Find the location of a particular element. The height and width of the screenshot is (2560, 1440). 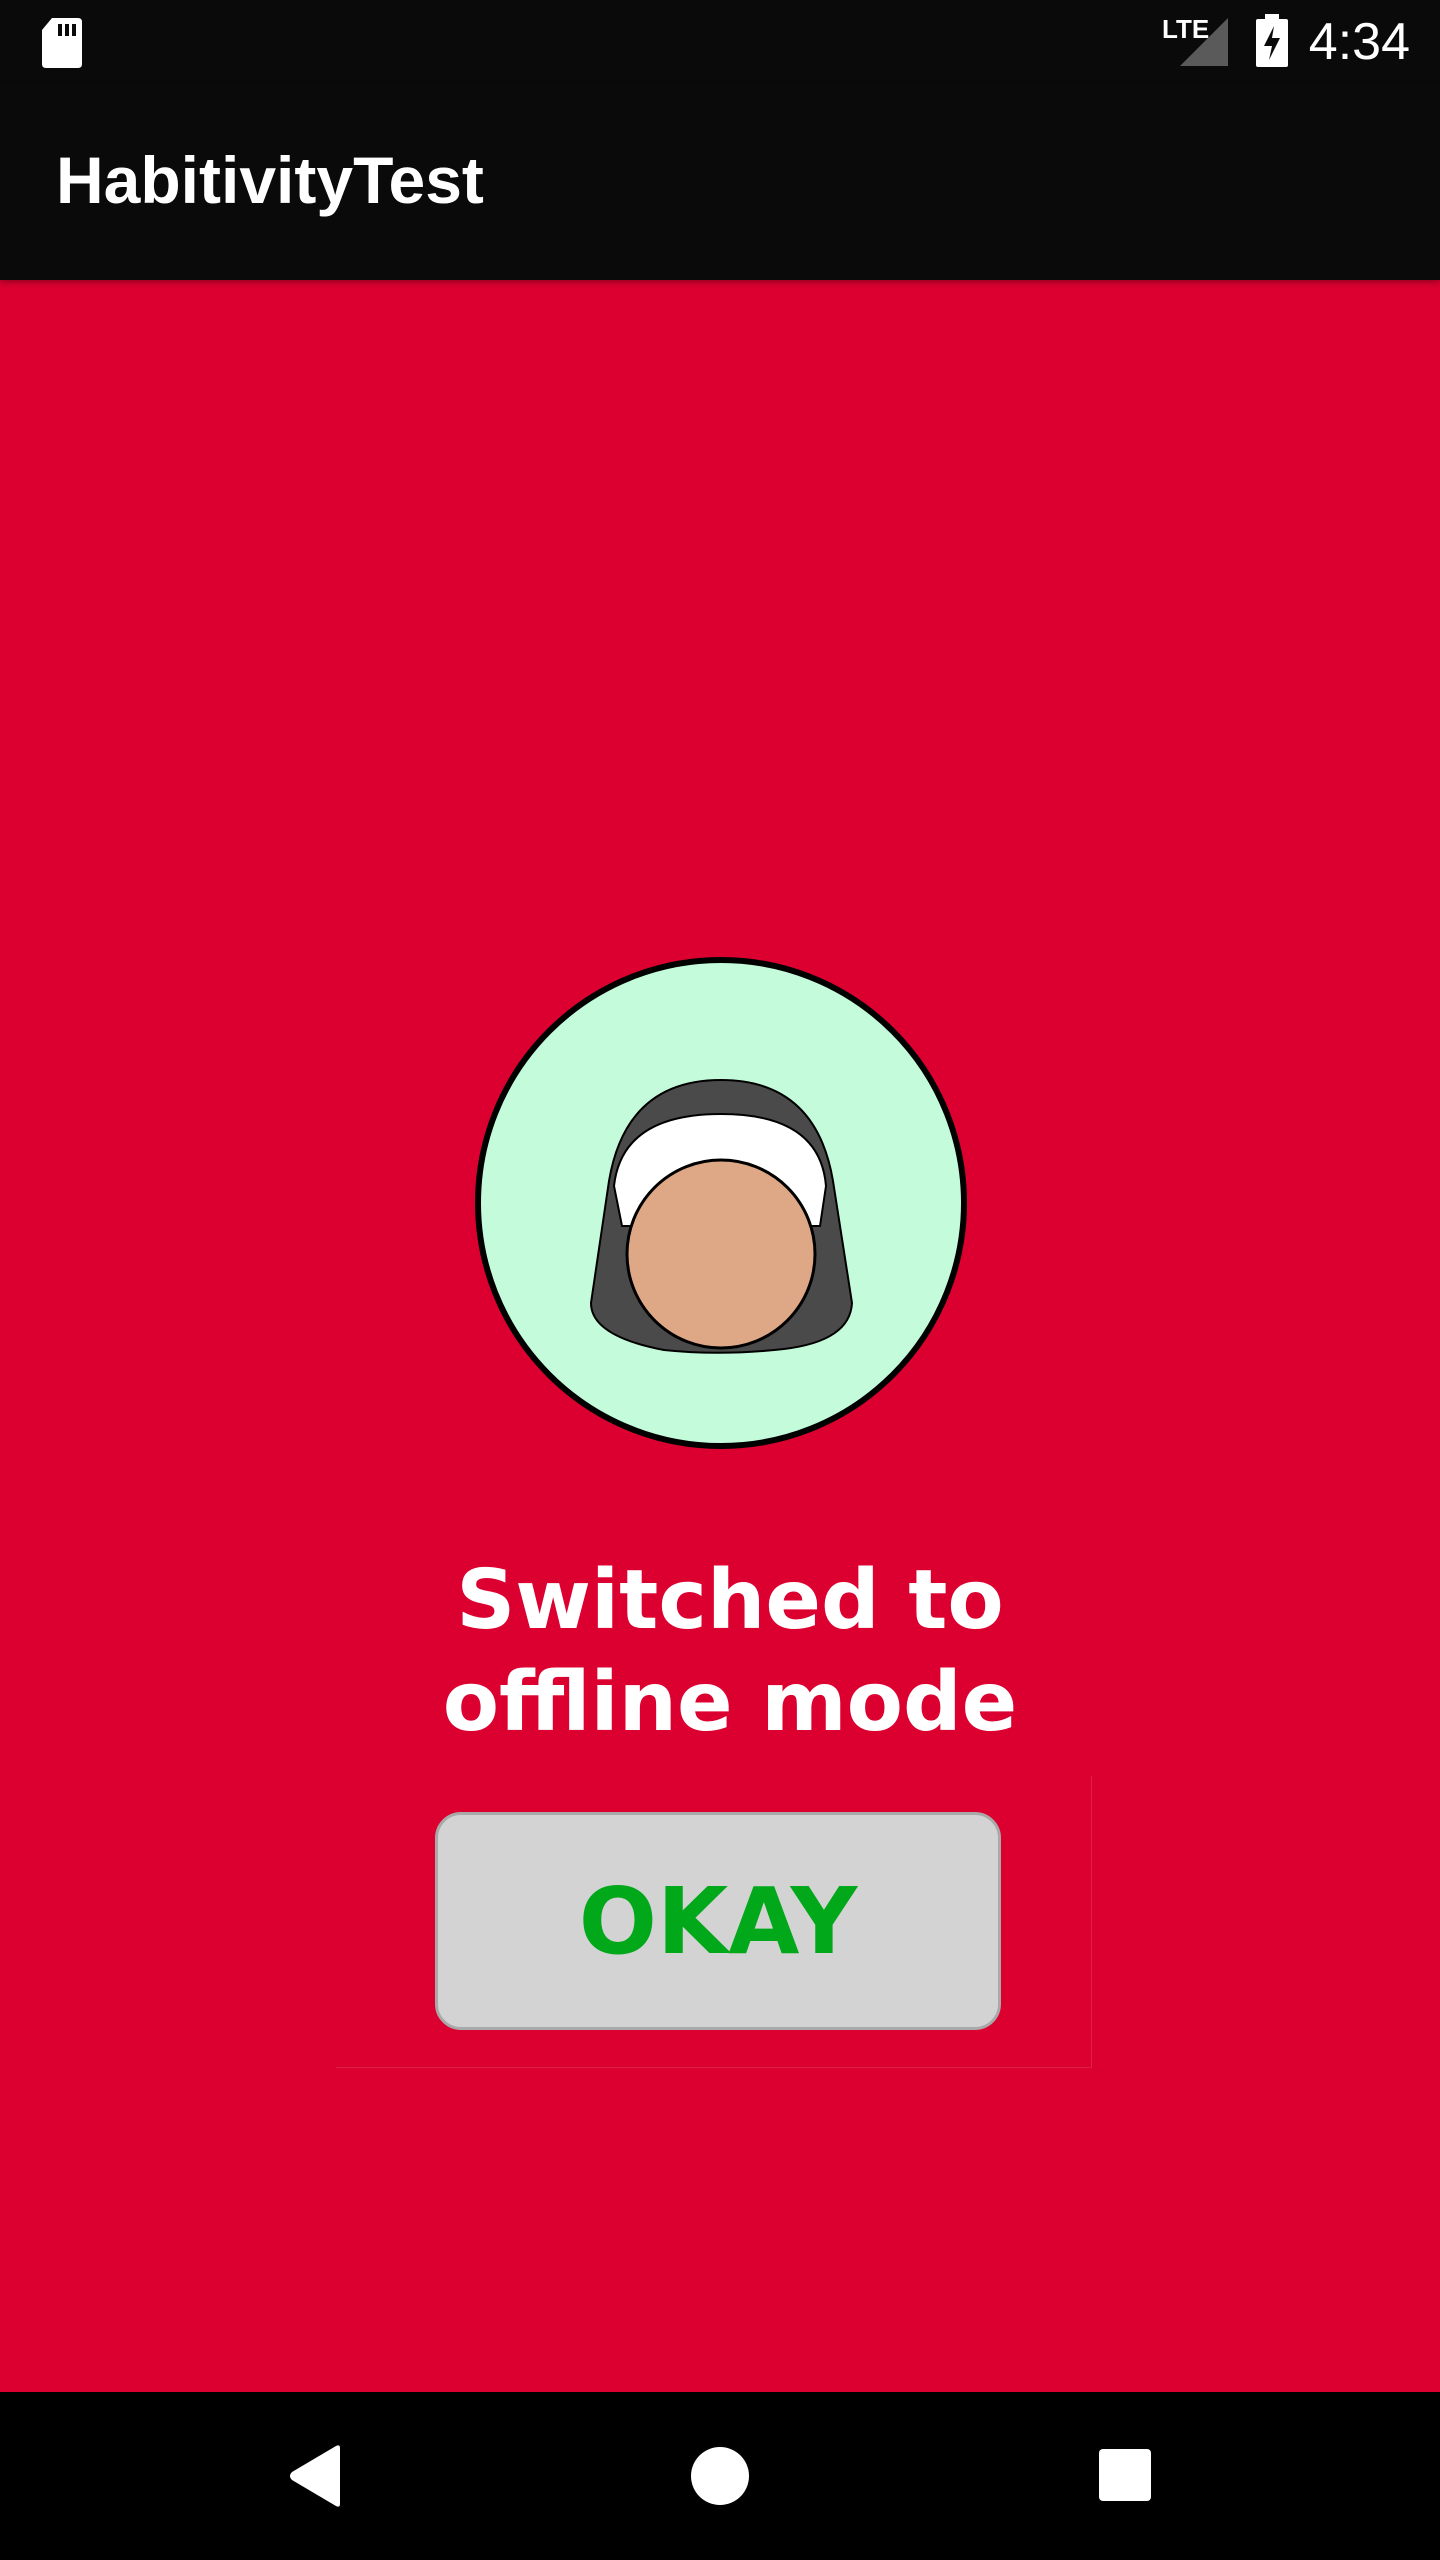

offline-mode-message: Switched to offline mode is located at coordinates (730, 1651).